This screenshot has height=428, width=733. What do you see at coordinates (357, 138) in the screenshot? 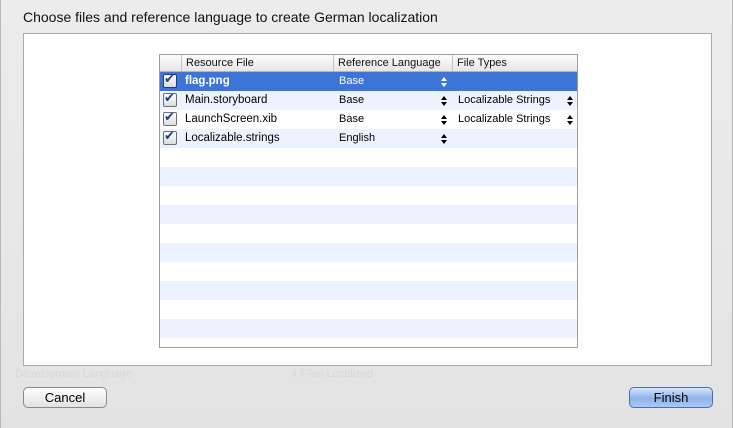
I see `reference-language-popup: English` at bounding box center [357, 138].